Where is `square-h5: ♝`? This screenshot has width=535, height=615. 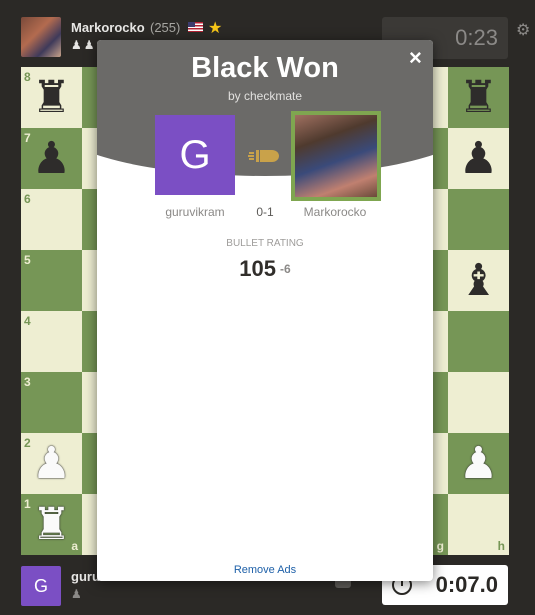
square-h5: ♝ is located at coordinates (478, 280).